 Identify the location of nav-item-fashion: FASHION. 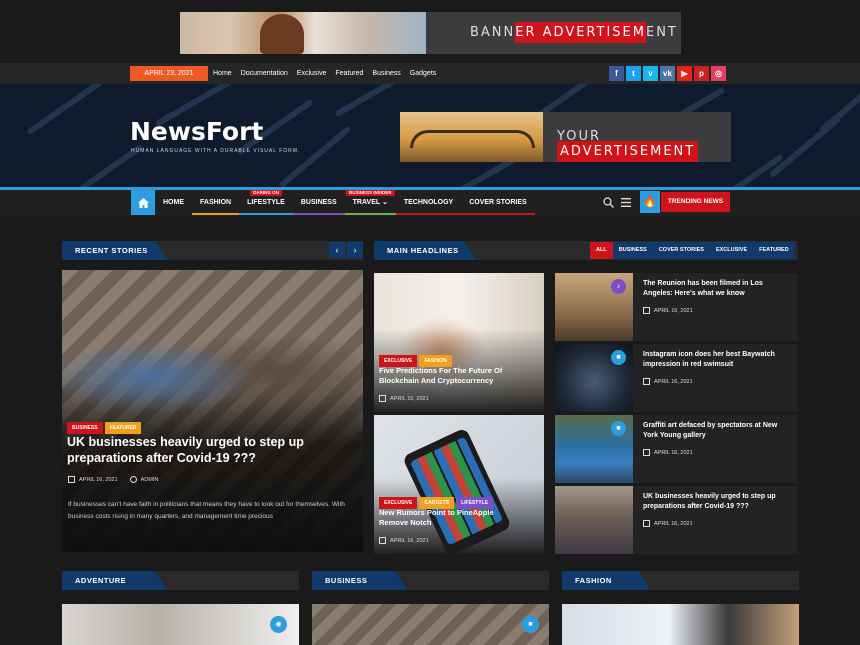
(216, 202).